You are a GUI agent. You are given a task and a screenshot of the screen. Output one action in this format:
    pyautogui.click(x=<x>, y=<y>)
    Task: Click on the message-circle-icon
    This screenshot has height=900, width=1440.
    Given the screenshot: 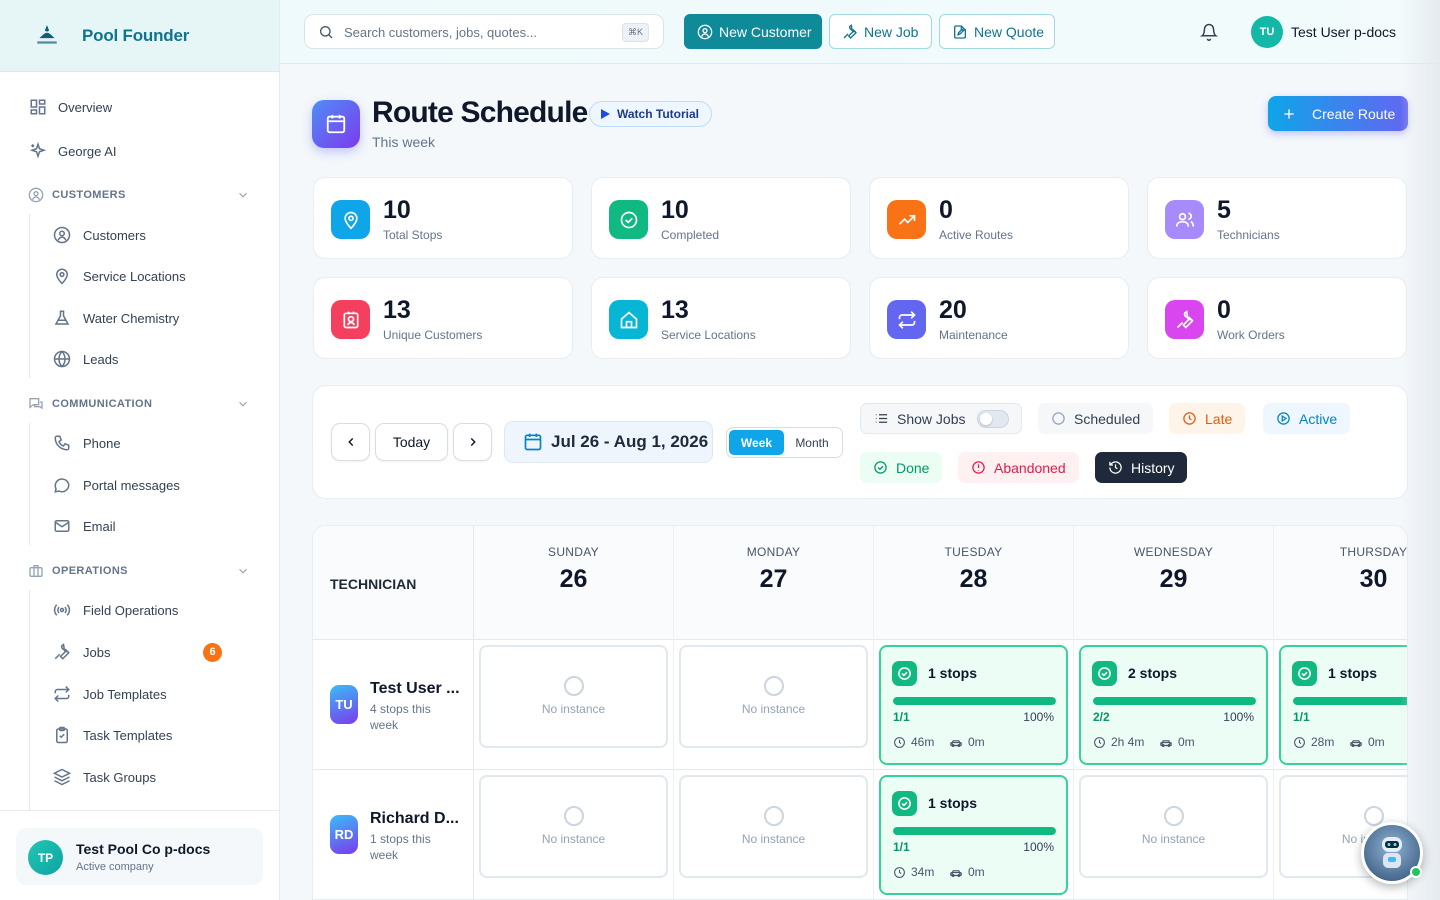 What is the action you would take?
    pyautogui.click(x=62, y=485)
    